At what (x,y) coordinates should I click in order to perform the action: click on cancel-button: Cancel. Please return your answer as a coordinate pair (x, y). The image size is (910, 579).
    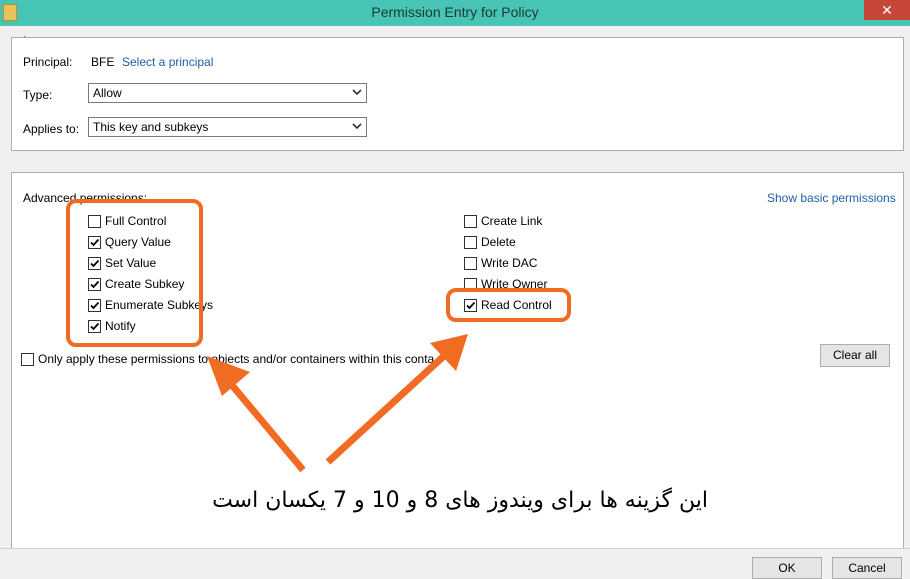
    Looking at the image, I should click on (867, 568).